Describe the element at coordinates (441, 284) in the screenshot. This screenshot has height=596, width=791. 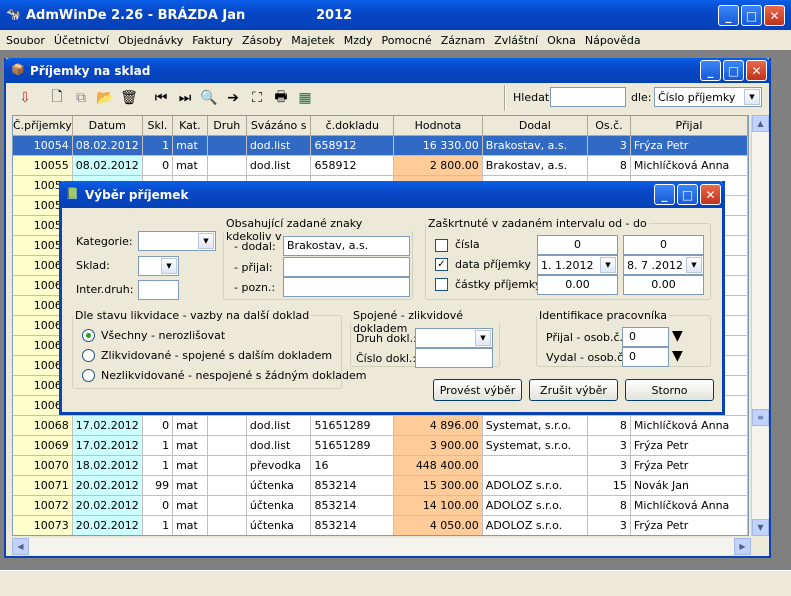
I see `castky-checkbox` at that location.